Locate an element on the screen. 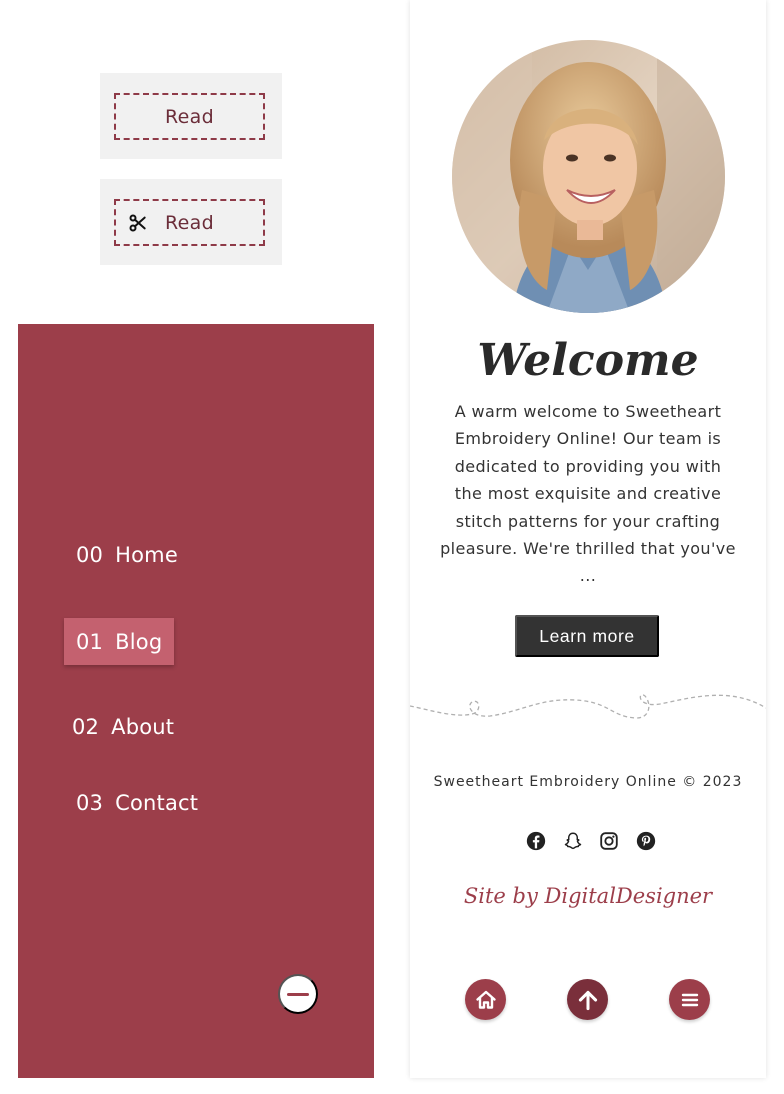 Image resolution: width=784 pixels, height=1094 pixels. learn-more-button: Learn more is located at coordinates (587, 636).